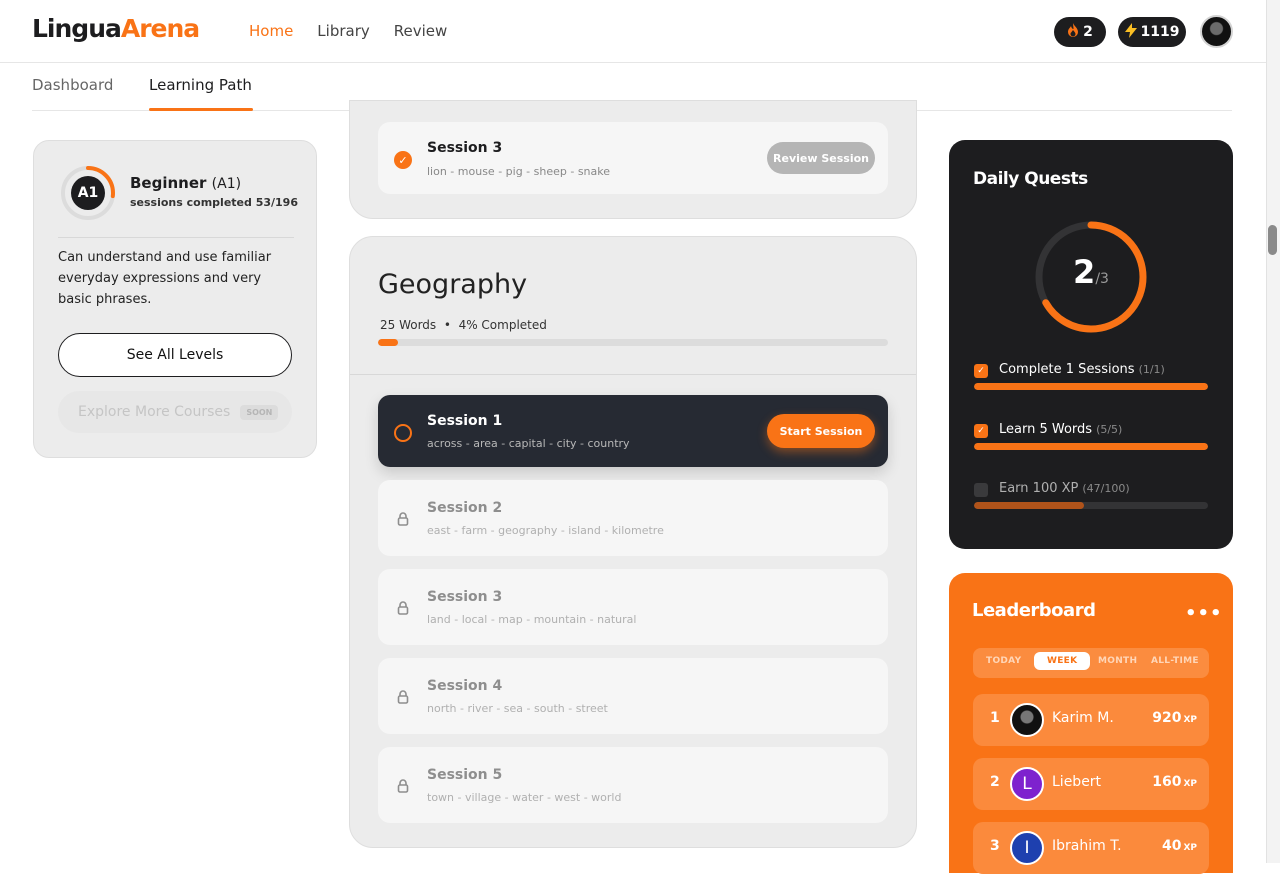  Describe the element at coordinates (1080, 32) in the screenshot. I see `streak-badge: 2` at that location.